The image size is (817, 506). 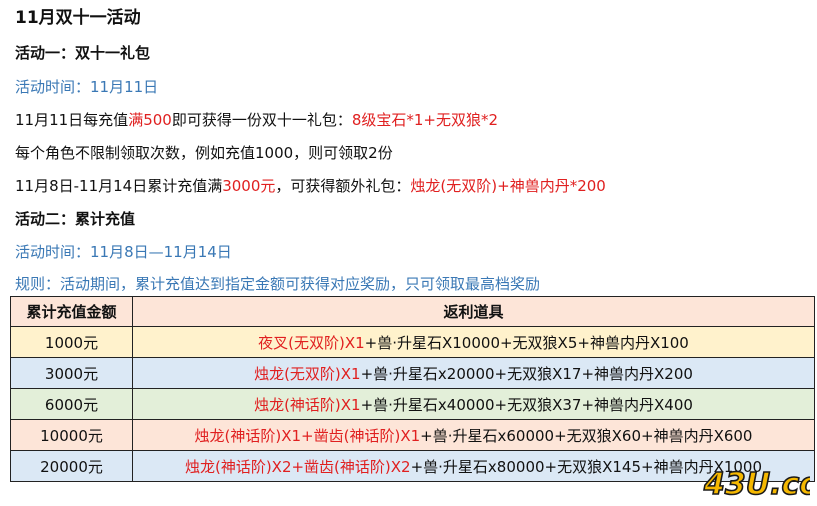 What do you see at coordinates (75, 219) in the screenshot?
I see `activity2-heading: 活动二：累计充值` at bounding box center [75, 219].